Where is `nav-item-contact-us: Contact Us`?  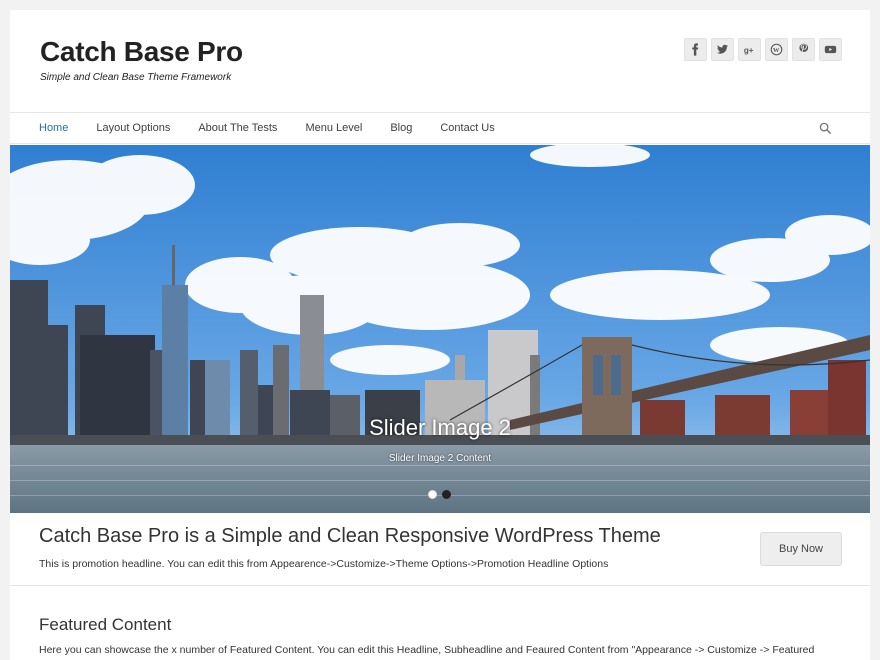
nav-item-contact-us: Contact Us is located at coordinates (474, 123).